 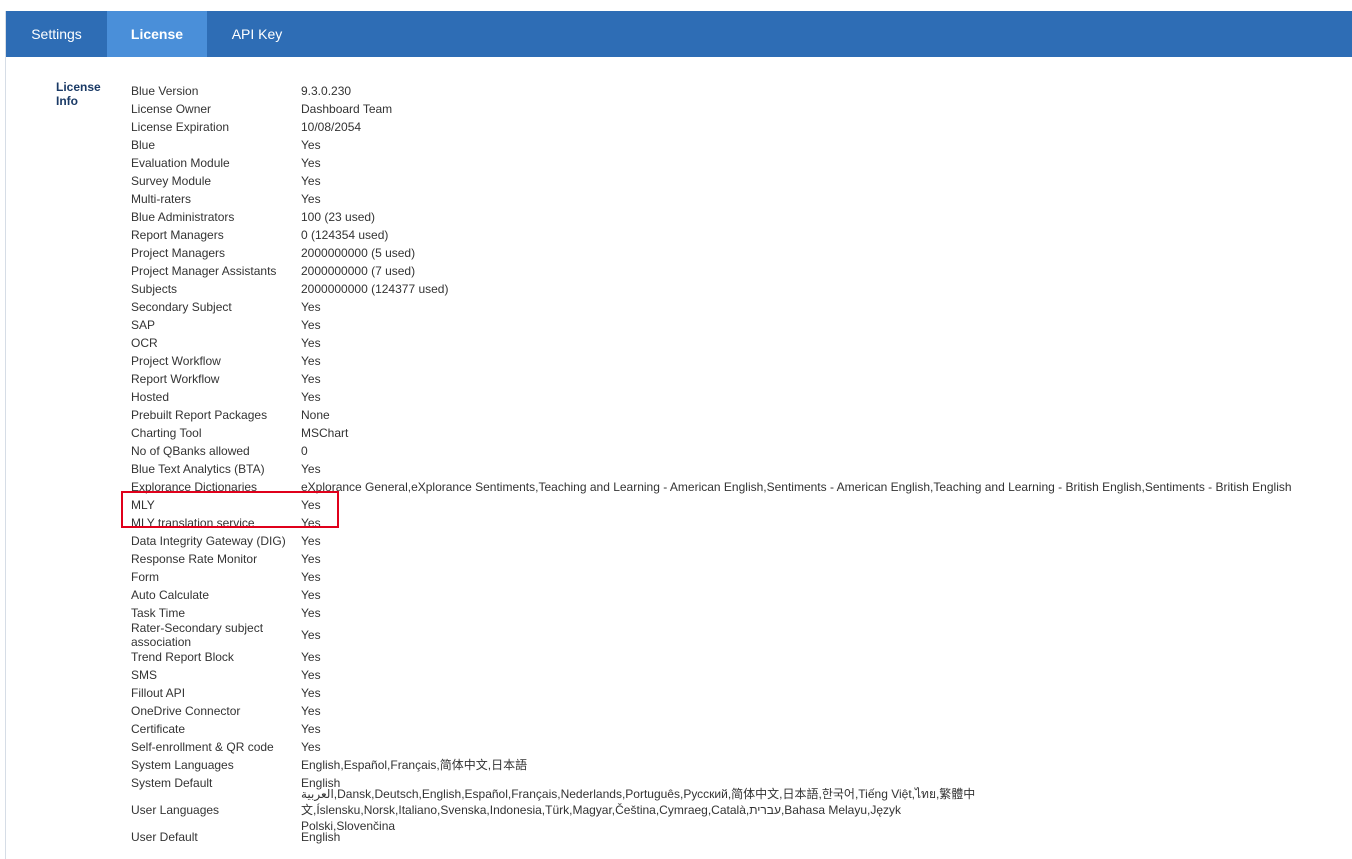 What do you see at coordinates (741, 693) in the screenshot?
I see `row-fillout-api: Fillout API Yes` at bounding box center [741, 693].